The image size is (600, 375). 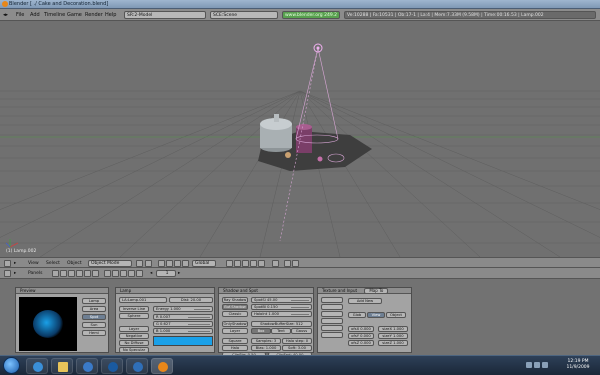 I want to click on screen-selector: SR:2-Model, so click(x=165, y=15).